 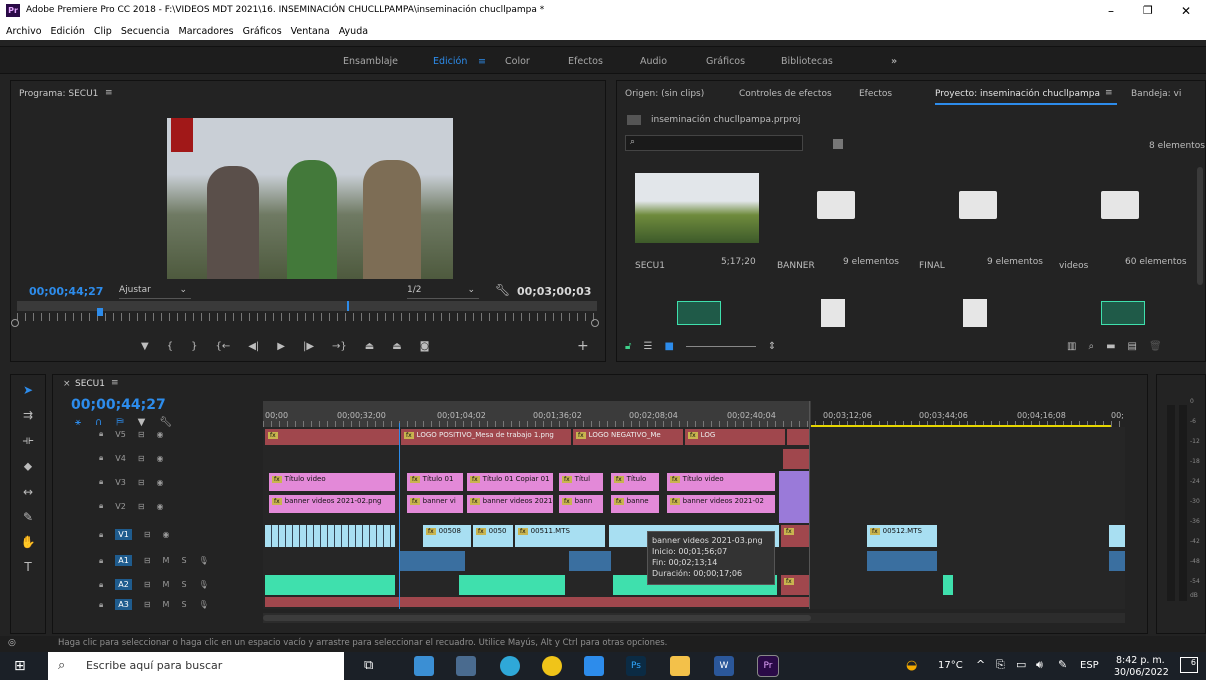 I want to click on windows-start-icon: ⊞, so click(x=20, y=666).